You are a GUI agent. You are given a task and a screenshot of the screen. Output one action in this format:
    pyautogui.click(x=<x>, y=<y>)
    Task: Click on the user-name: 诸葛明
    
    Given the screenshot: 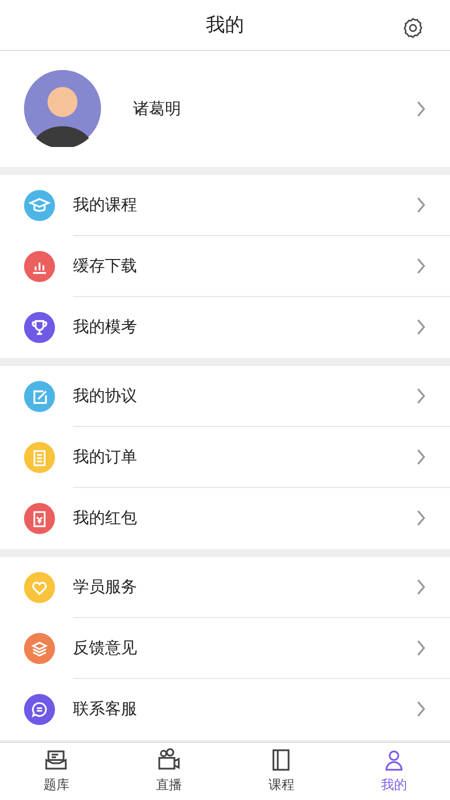 What is the action you would take?
    pyautogui.click(x=157, y=109)
    